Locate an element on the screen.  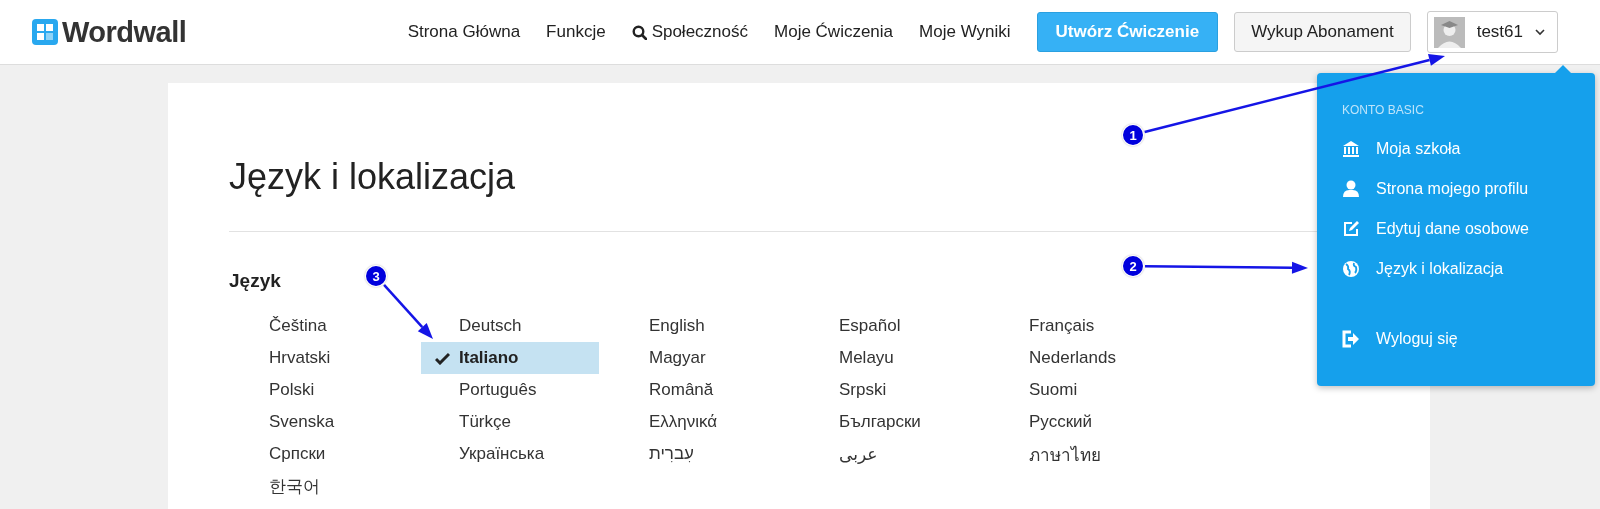
language-option: Português is located at coordinates (510, 390).